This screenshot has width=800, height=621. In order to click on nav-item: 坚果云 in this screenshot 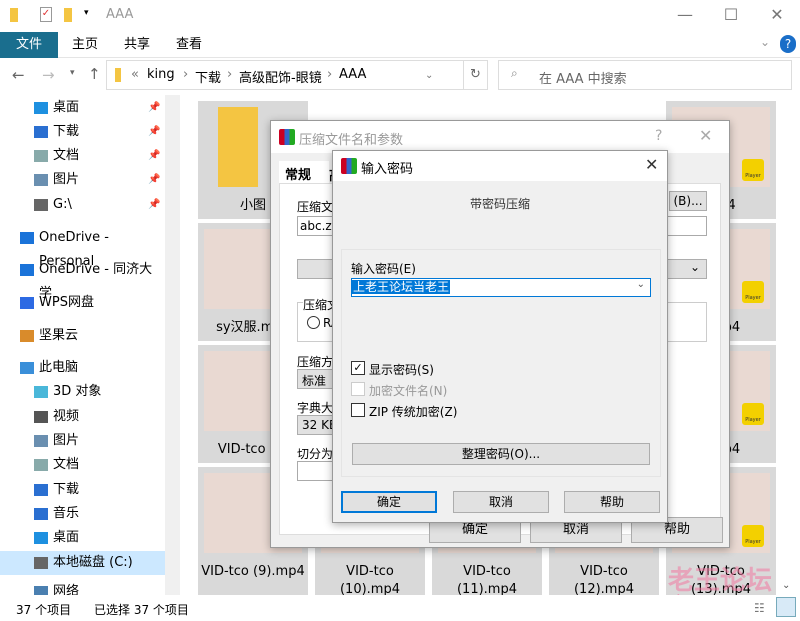, I will do `click(82, 336)`.